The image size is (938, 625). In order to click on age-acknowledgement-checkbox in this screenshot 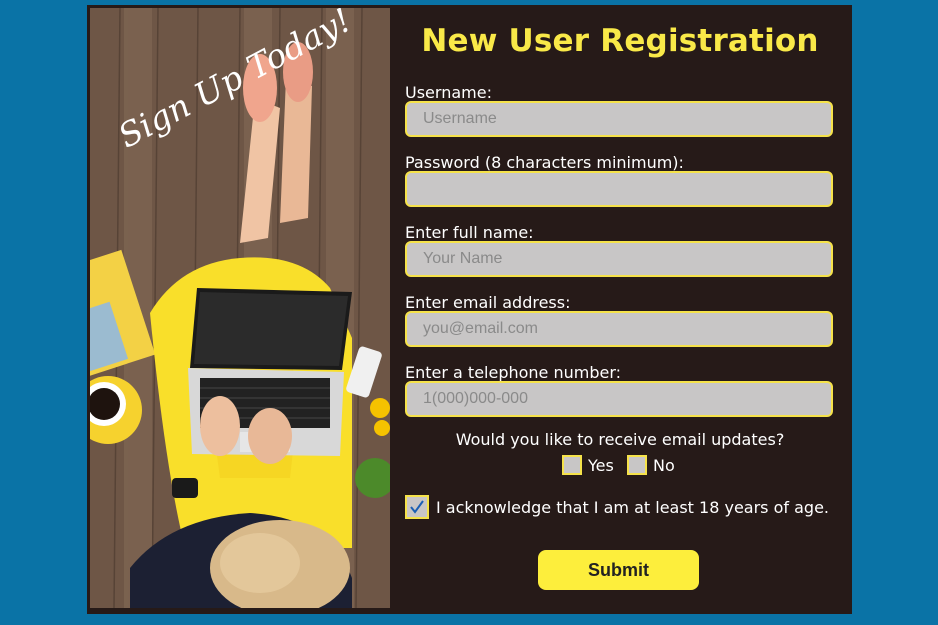, I will do `click(417, 507)`.